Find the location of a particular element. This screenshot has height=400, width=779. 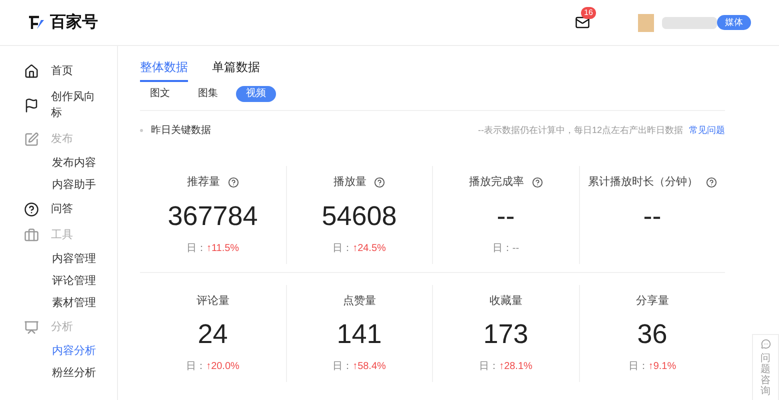

metric-label: 播放量 is located at coordinates (349, 182).